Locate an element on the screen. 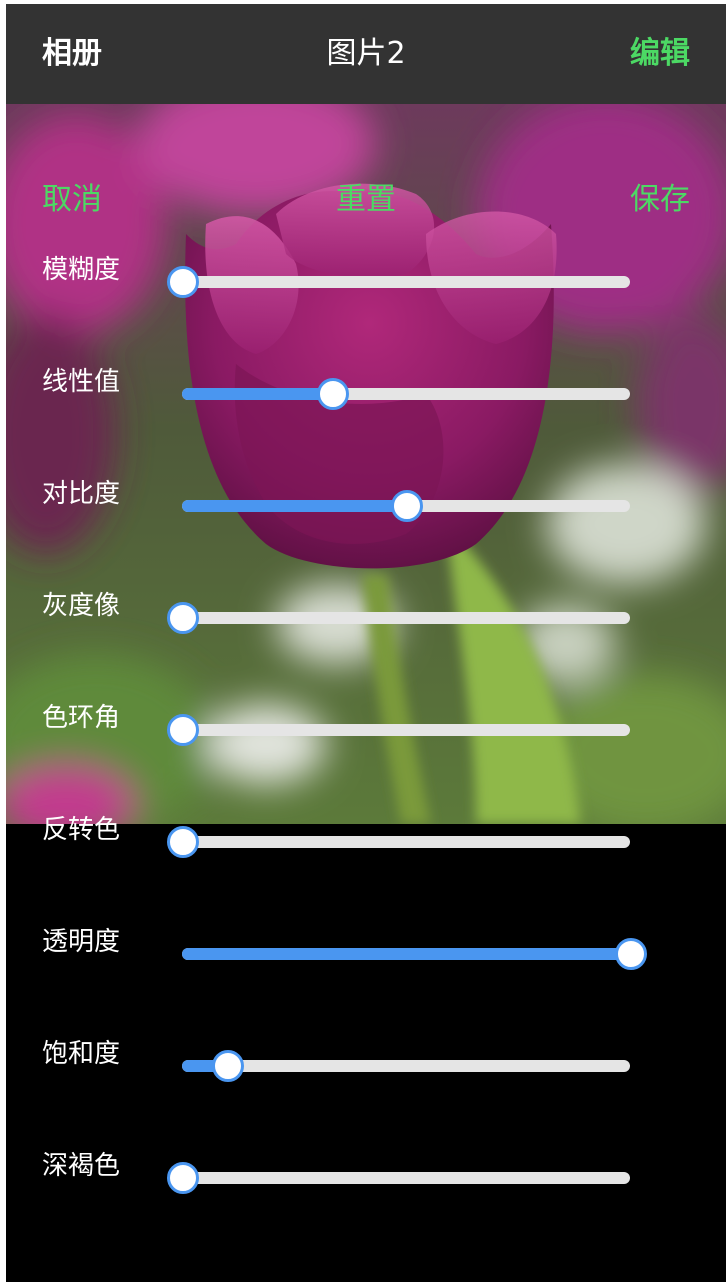 This screenshot has height=1286, width=726. navigation-bar: 相册 图片2 编辑 is located at coordinates (366, 54).